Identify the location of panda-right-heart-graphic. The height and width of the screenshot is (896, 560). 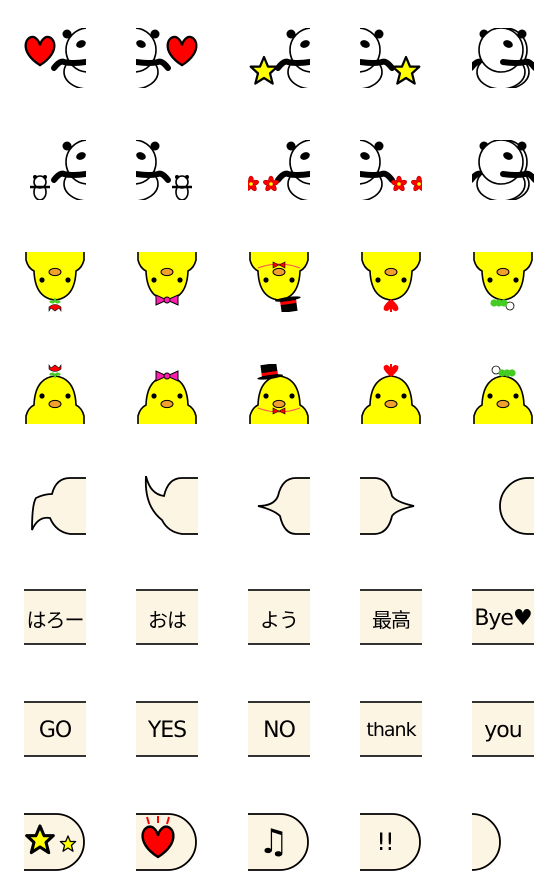
(55, 58).